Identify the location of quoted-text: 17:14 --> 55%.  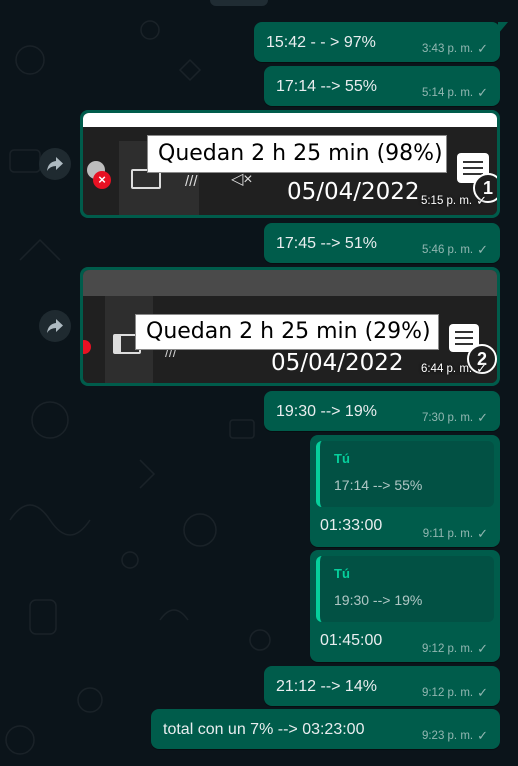
(378, 485).